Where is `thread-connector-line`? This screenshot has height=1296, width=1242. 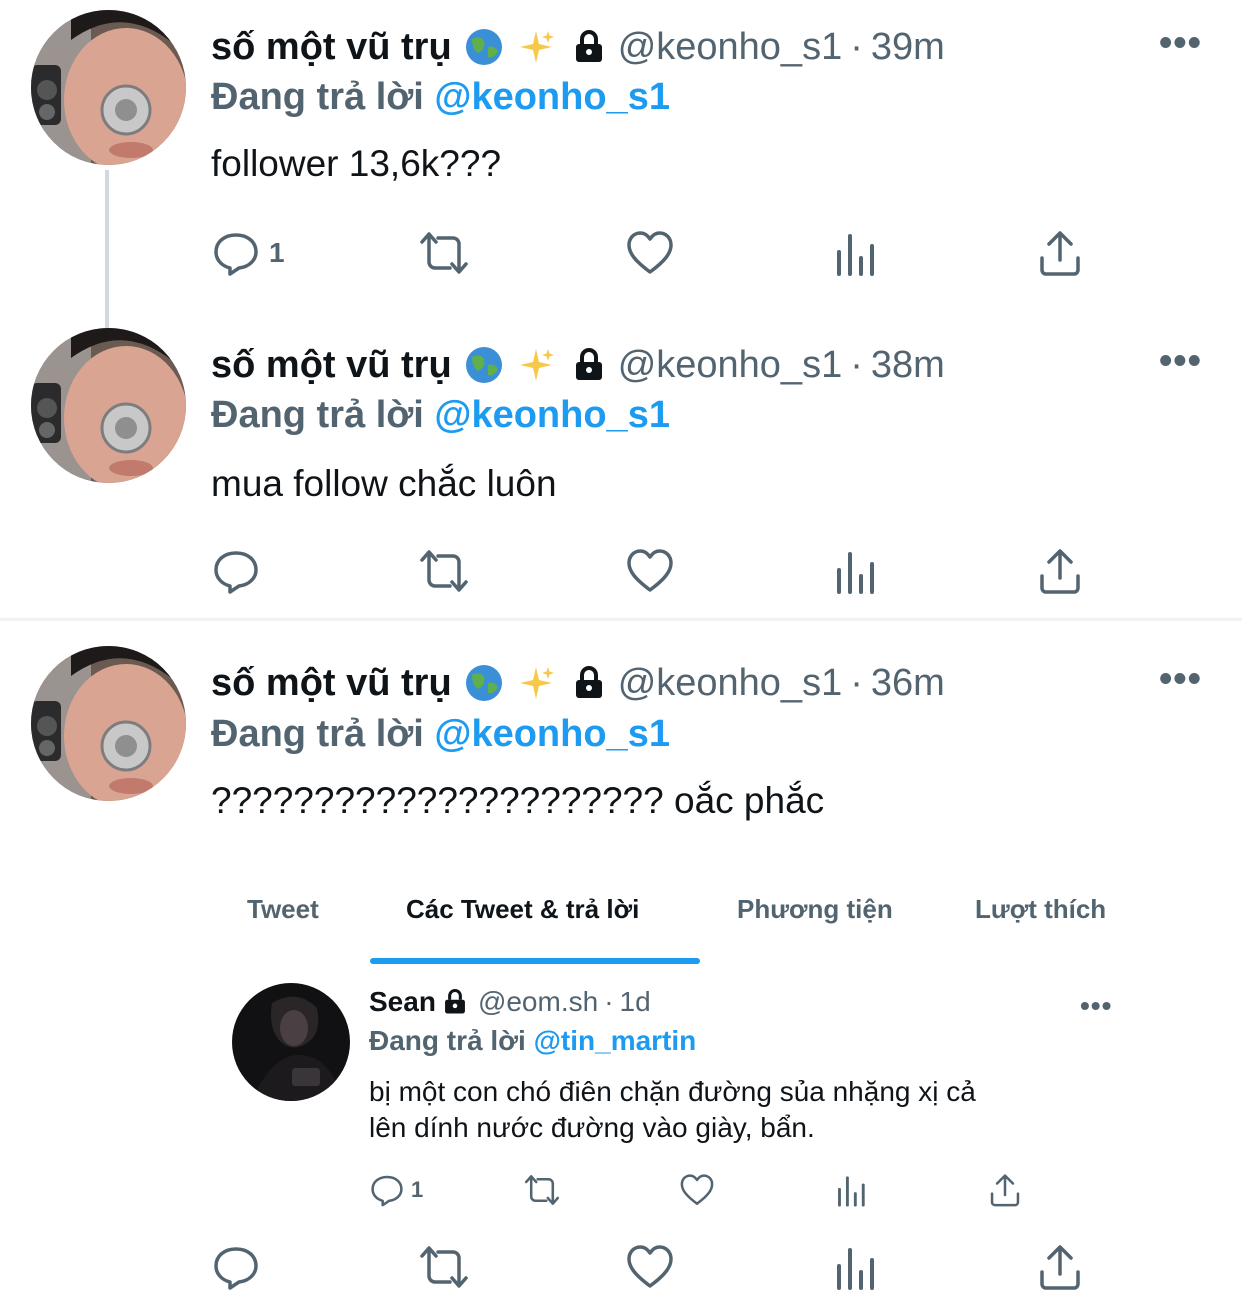 thread-connector-line is located at coordinates (107, 250).